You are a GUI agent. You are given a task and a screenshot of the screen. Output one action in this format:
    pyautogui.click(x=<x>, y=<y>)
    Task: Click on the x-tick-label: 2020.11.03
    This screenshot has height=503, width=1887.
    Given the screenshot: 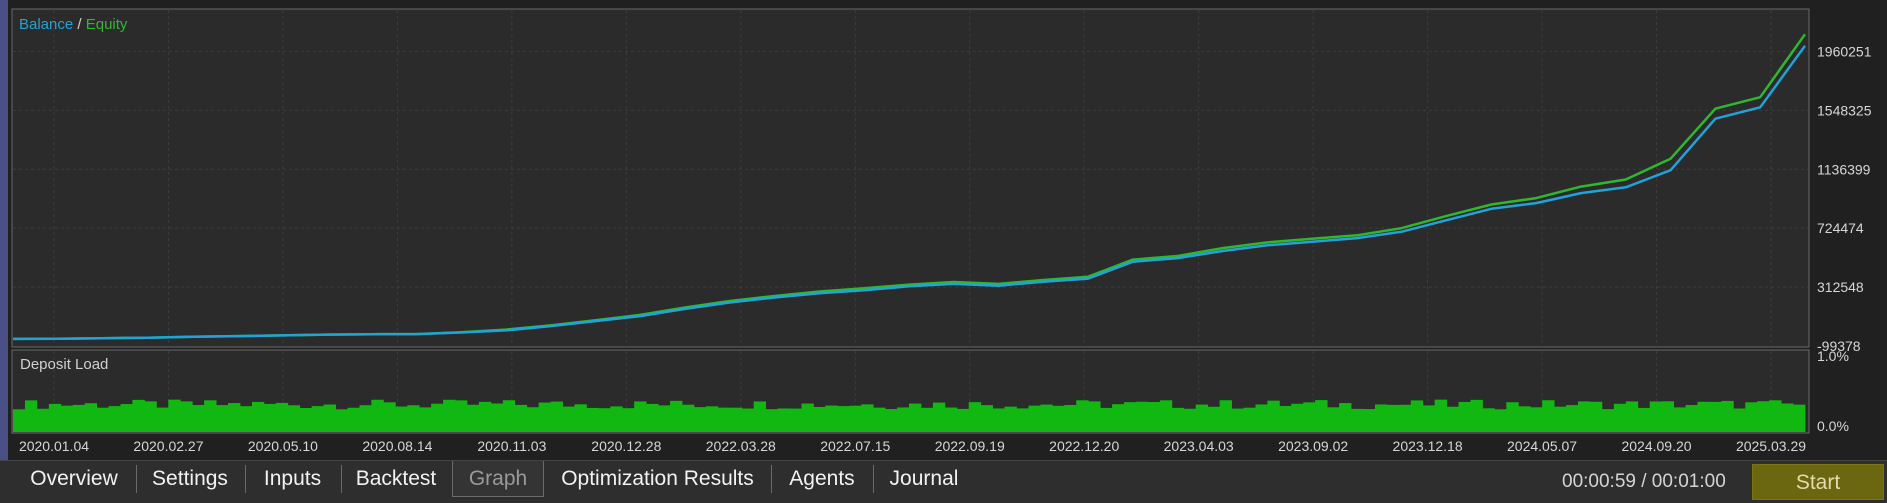 What is the action you would take?
    pyautogui.click(x=511, y=446)
    